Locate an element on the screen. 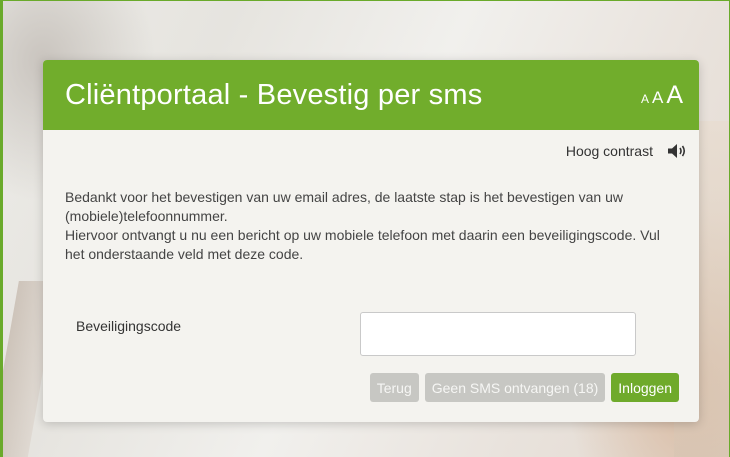 This screenshot has height=457, width=730. login-button: Inloggen is located at coordinates (645, 387).